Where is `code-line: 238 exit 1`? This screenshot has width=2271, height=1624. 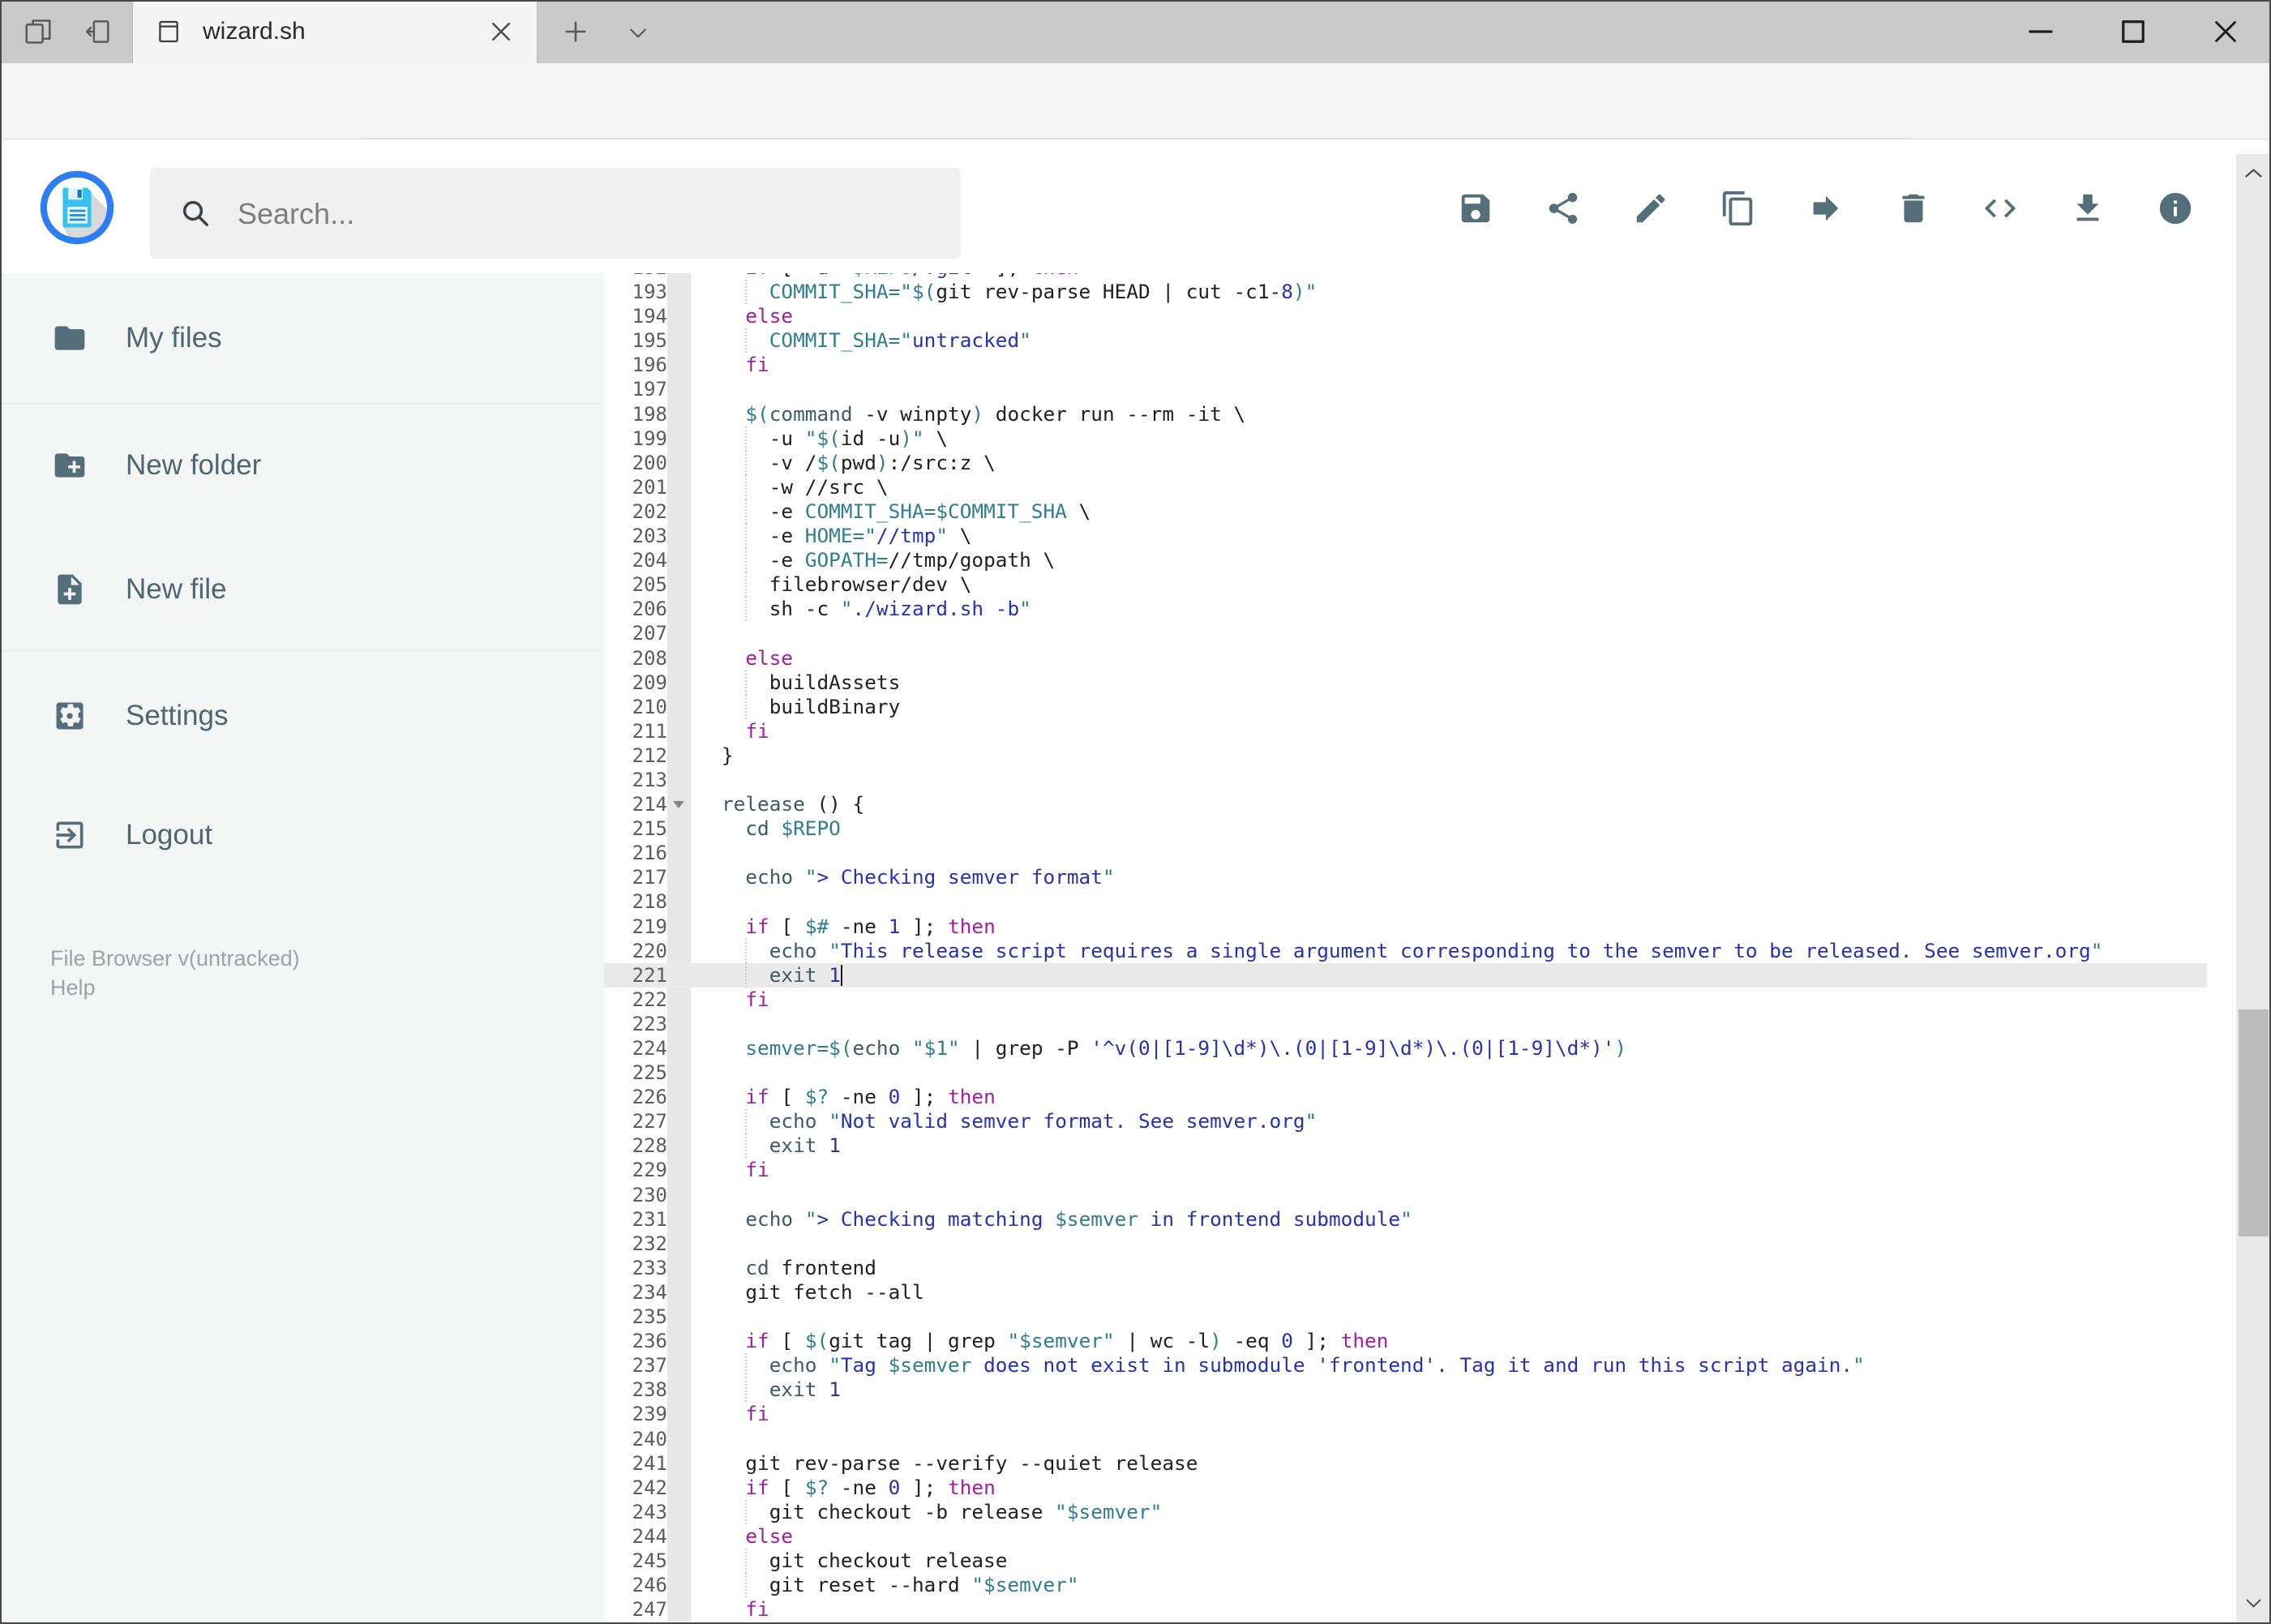
code-line: 238 exit 1 is located at coordinates (1405, 1391).